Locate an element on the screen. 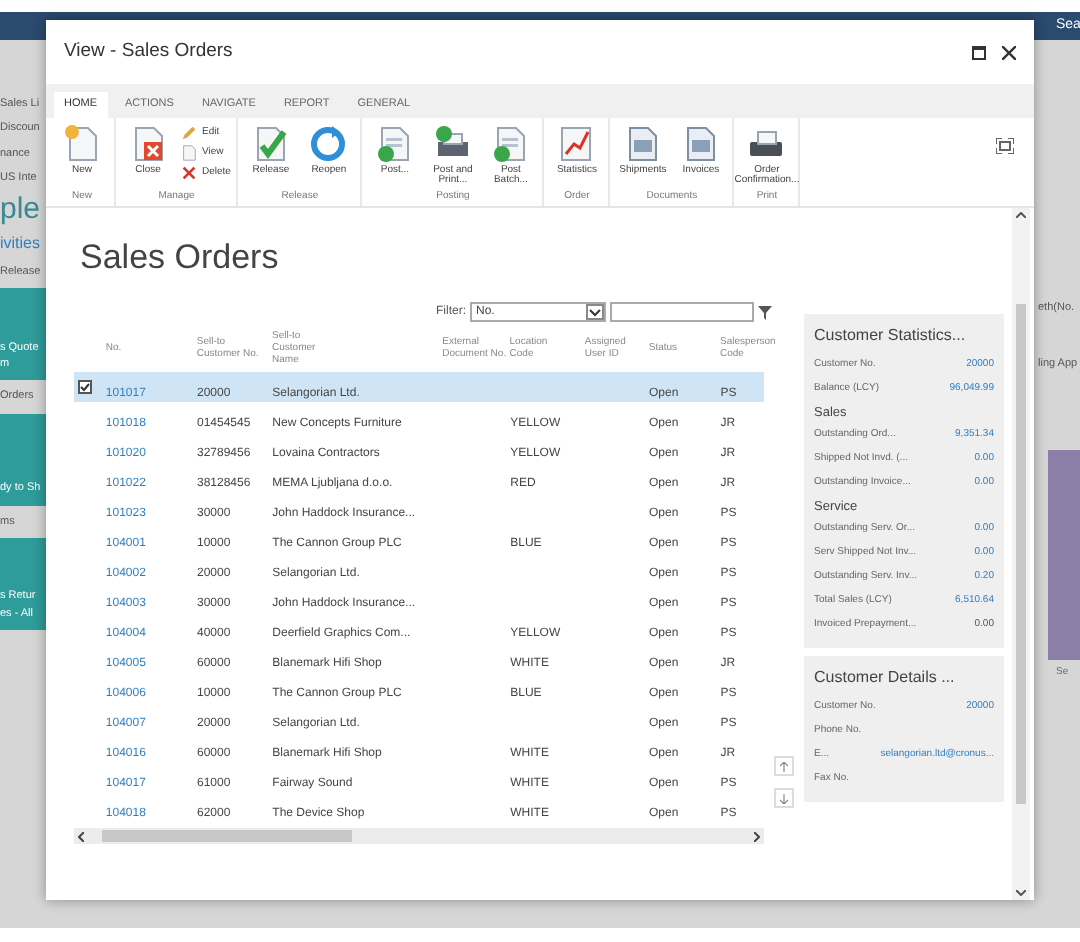  funnel-icon is located at coordinates (765, 312).